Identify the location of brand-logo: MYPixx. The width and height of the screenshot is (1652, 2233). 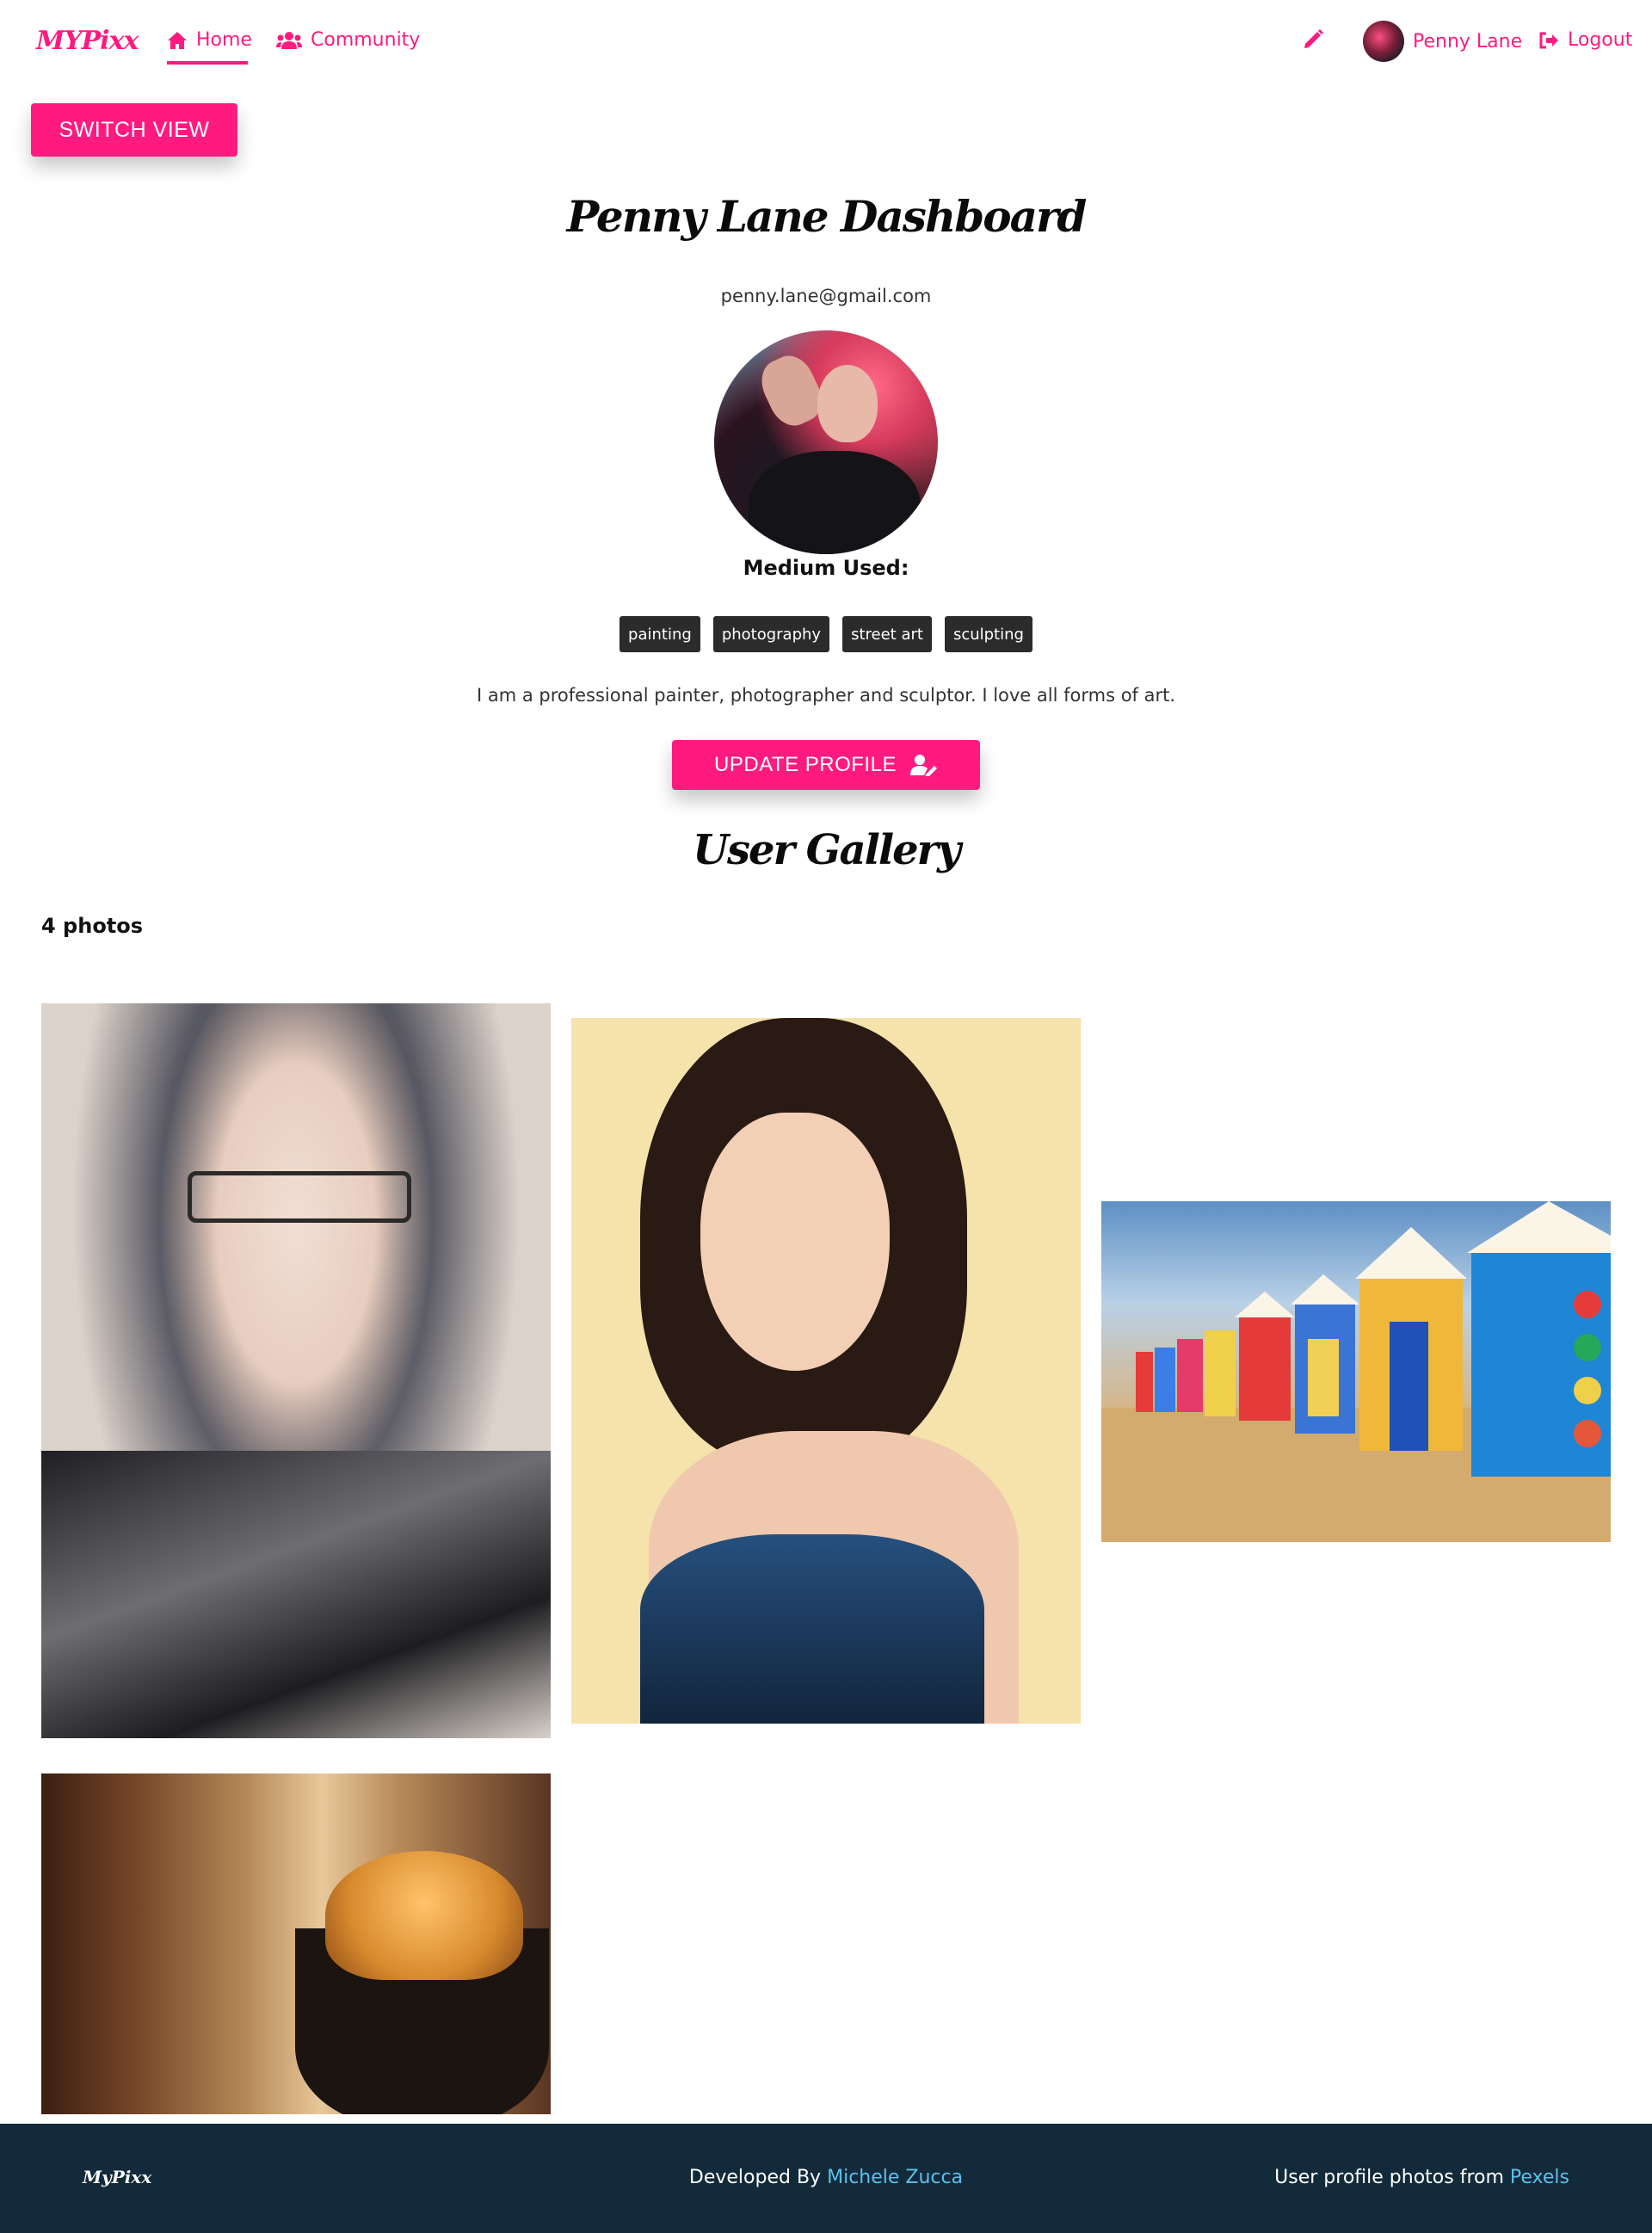
(87, 41).